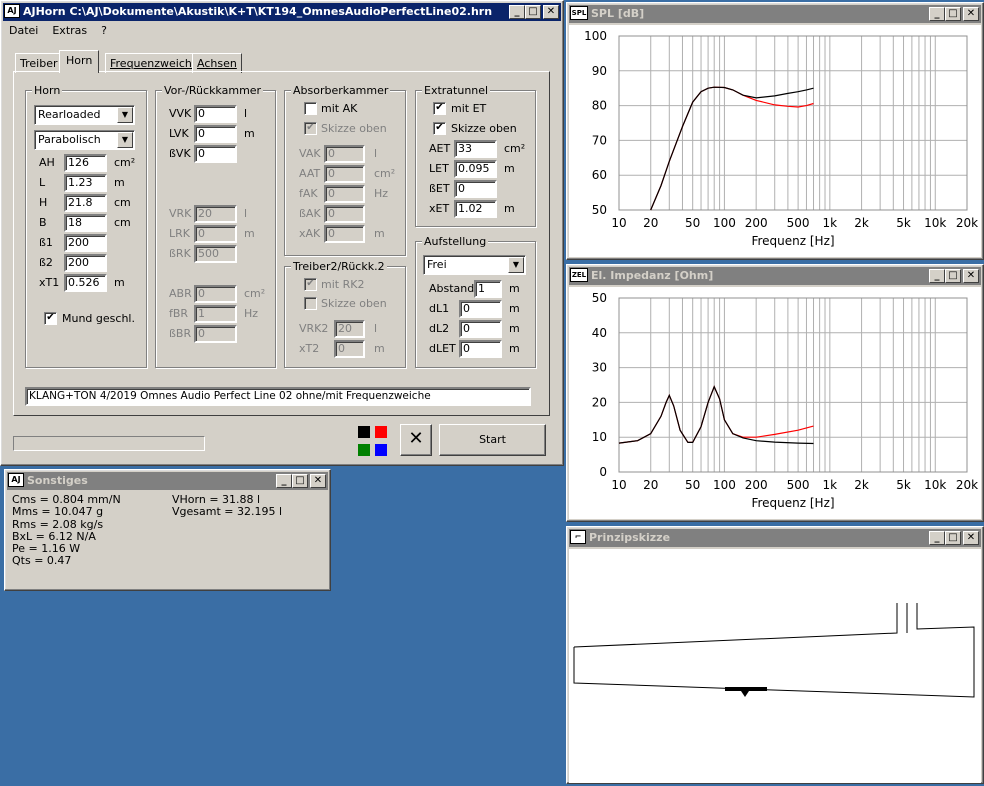  Describe the element at coordinates (439, 328) in the screenshot. I see `field-label: dL2` at that location.